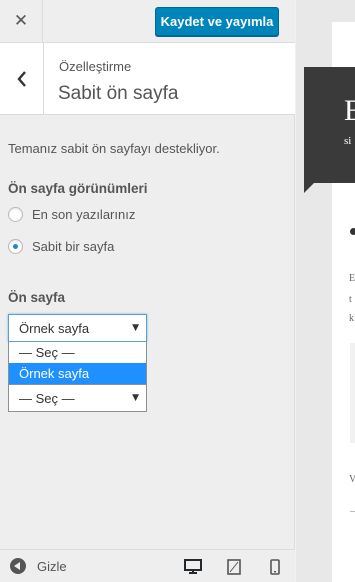 The width and height of the screenshot is (355, 582). What do you see at coordinates (21, 21) in the screenshot?
I see `close-icon: ✕` at bounding box center [21, 21].